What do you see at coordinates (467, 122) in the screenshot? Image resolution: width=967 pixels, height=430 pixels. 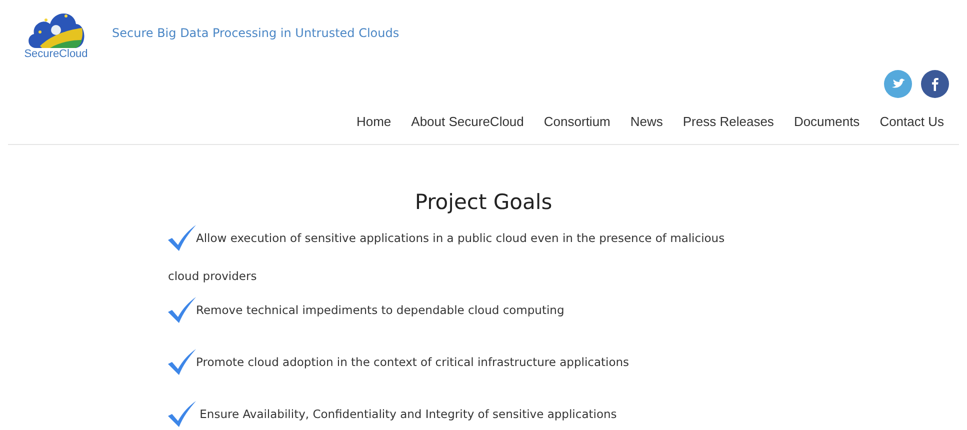 I see `nav-link: About SecureCloud` at bounding box center [467, 122].